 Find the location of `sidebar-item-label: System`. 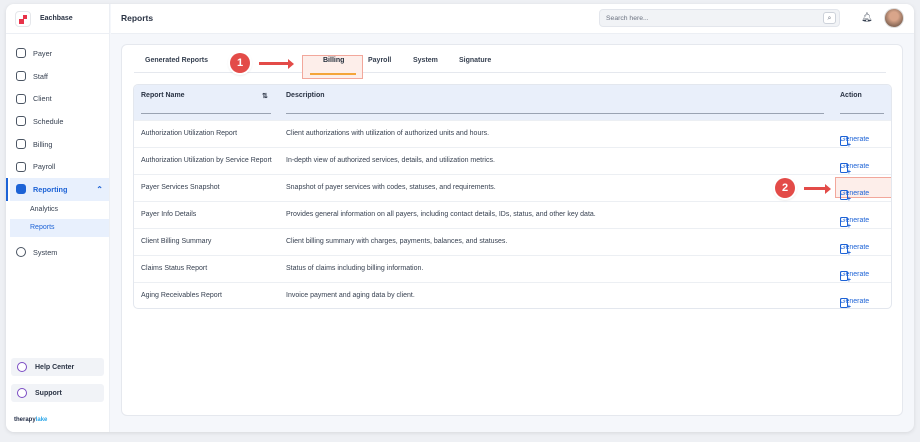

sidebar-item-label: System is located at coordinates (45, 252).